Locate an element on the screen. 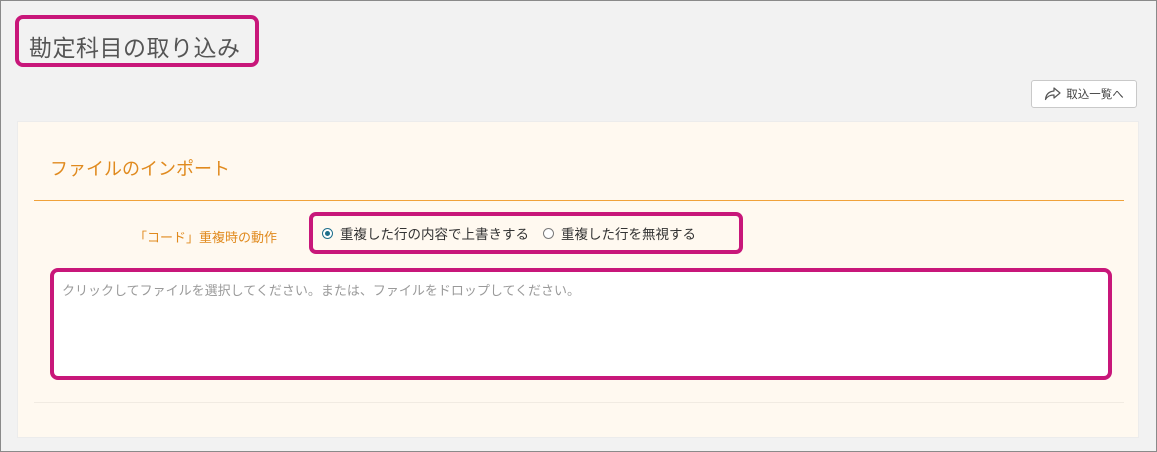 The image size is (1157, 452). radio-overwrite: 重複した行の内容で上書きする is located at coordinates (425, 233).